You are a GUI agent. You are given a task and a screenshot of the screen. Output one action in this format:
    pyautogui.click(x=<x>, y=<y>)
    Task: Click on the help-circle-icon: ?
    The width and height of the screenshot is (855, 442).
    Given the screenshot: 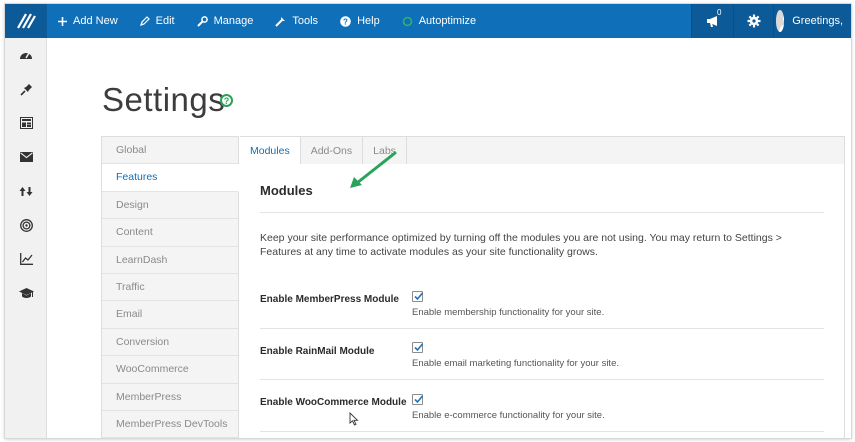 What is the action you would take?
    pyautogui.click(x=226, y=100)
    